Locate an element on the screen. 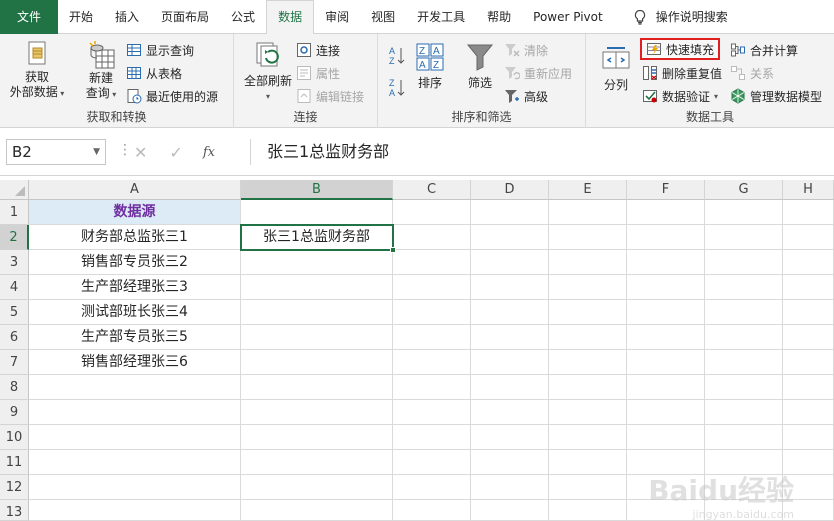 The width and height of the screenshot is (834, 521). cell-a4: 生产部经理张三3 is located at coordinates (135, 287).